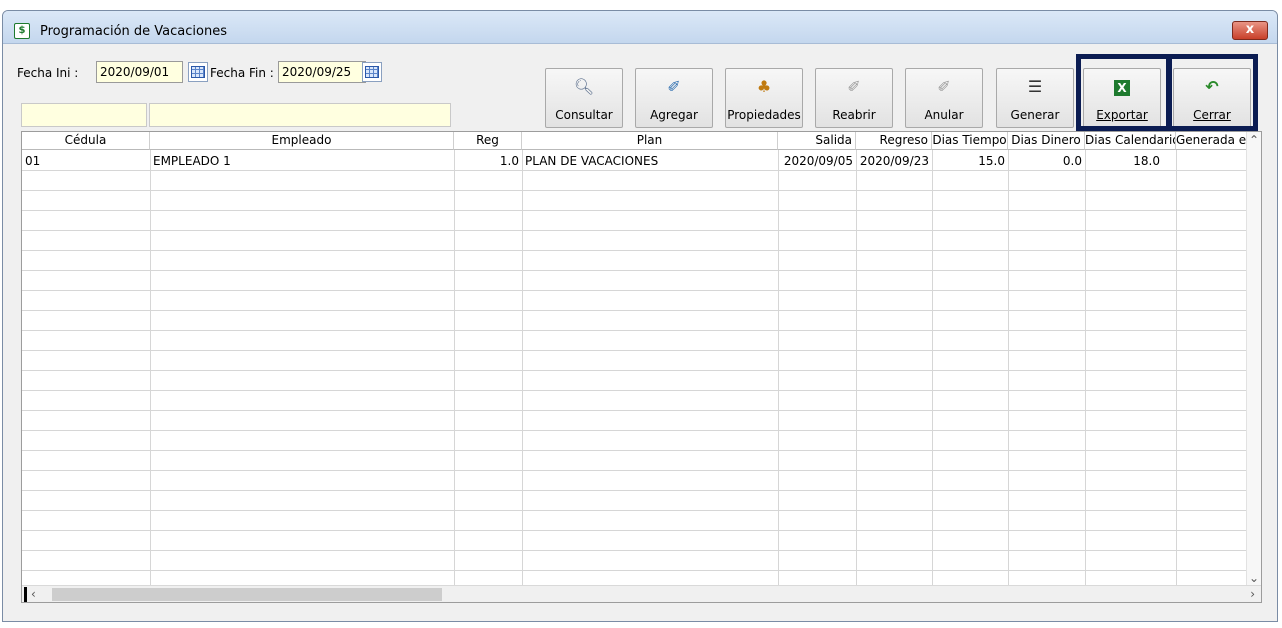 The image size is (1282, 628). What do you see at coordinates (854, 86) in the screenshot?
I see `reopen-icon: ✐` at bounding box center [854, 86].